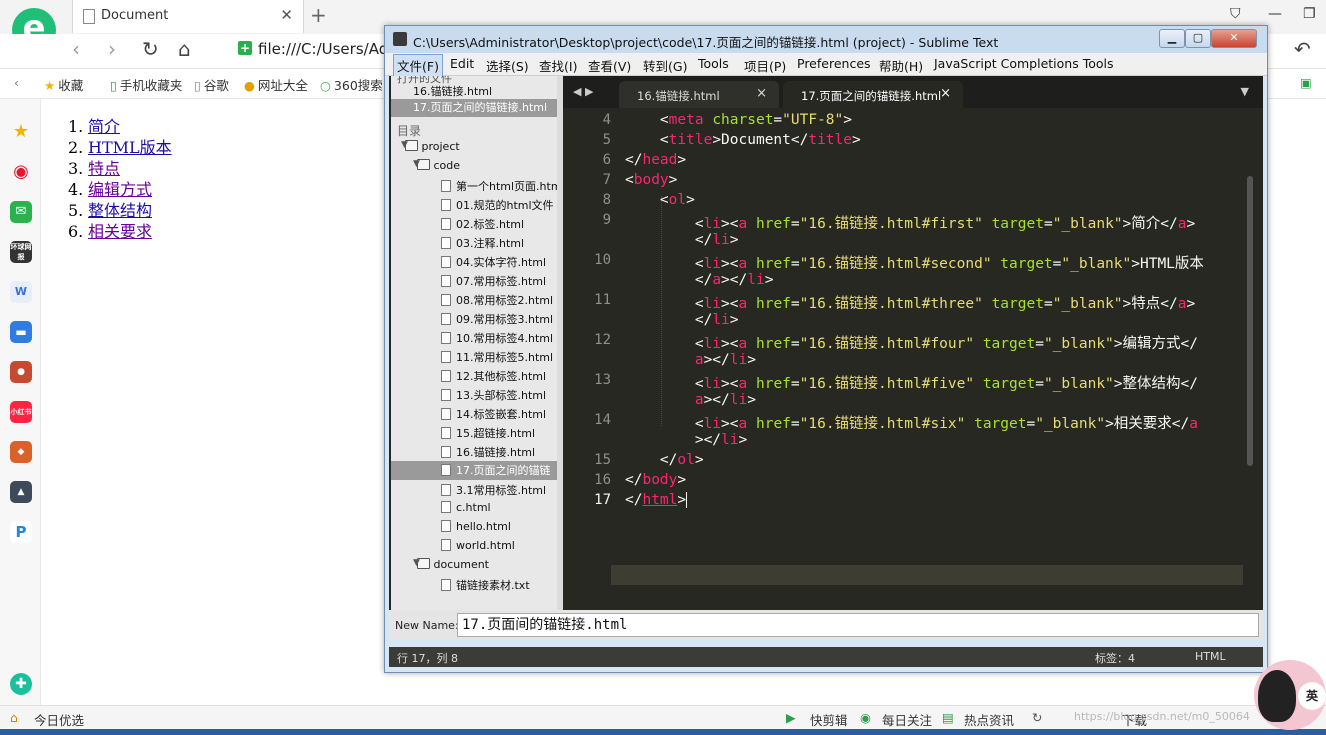 The height and width of the screenshot is (735, 1326). Describe the element at coordinates (488, 433) in the screenshot. I see `file-item: 15.超链接.html` at that location.